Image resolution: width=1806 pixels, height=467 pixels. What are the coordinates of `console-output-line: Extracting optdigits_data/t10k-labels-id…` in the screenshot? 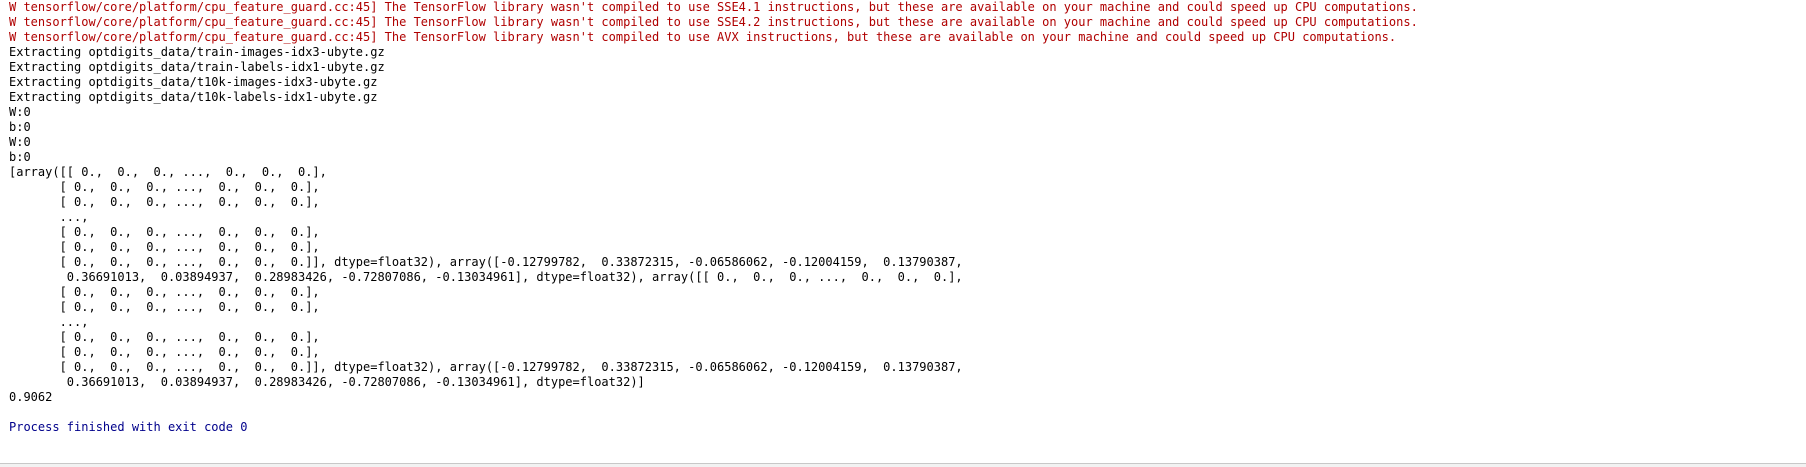 It's located at (193, 97).